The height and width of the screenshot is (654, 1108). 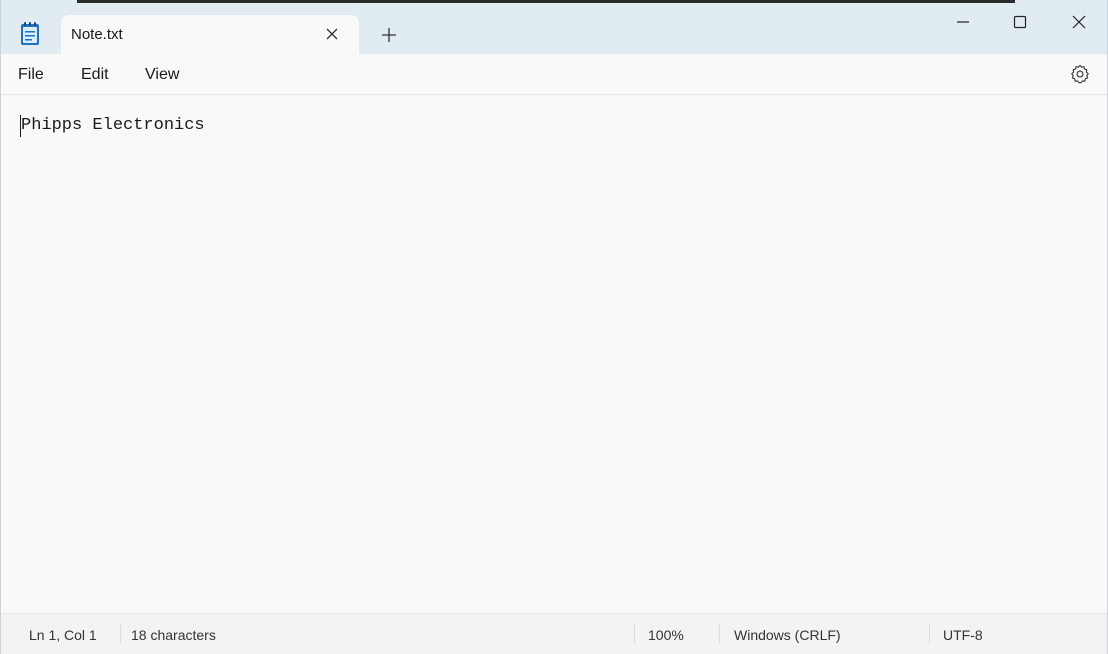 I want to click on menu-bar: File Edit View, so click(x=554, y=74).